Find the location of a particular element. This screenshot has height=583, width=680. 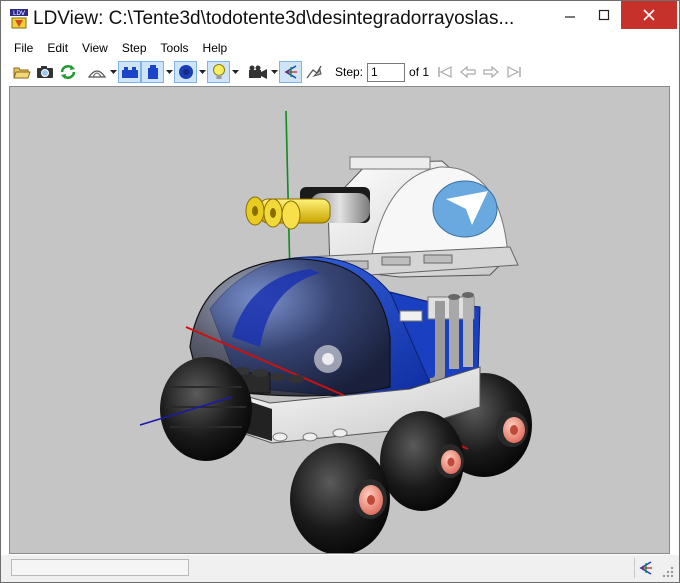

status-examine-indicator is located at coordinates (645, 568).